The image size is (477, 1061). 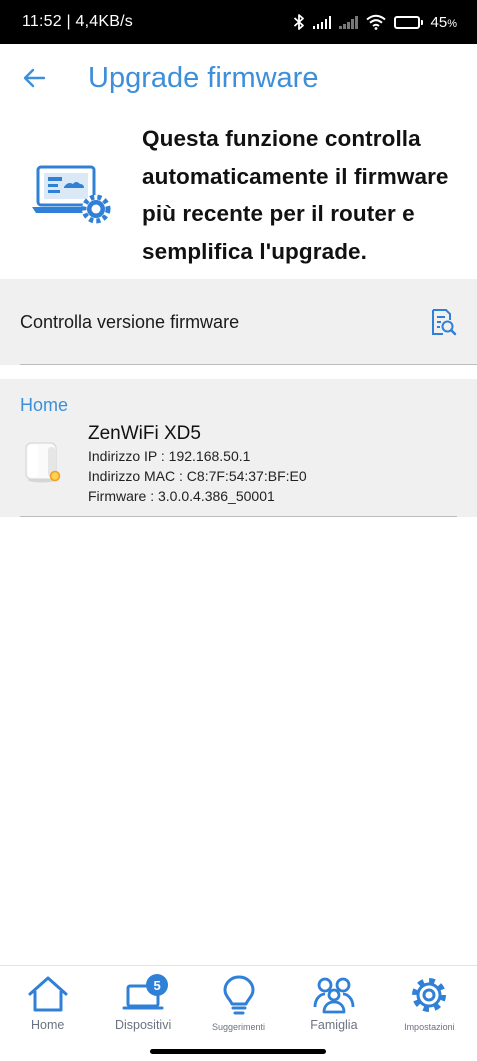 What do you see at coordinates (429, 995) in the screenshot?
I see `gear-icon` at bounding box center [429, 995].